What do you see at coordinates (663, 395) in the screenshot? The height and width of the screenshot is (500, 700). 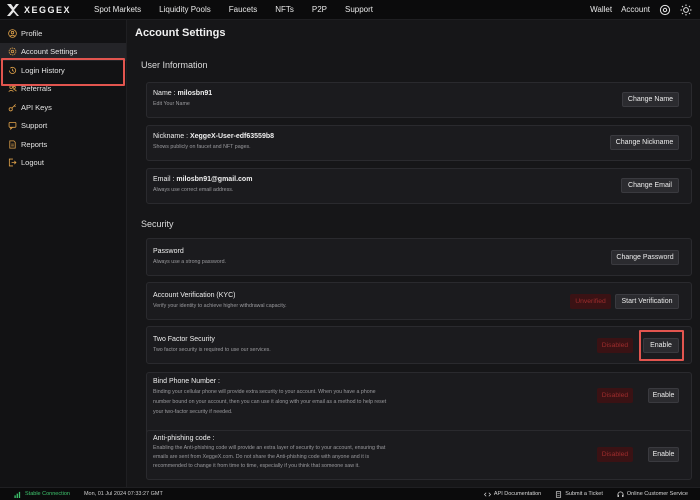 I see `enable-phone-button: Enable` at bounding box center [663, 395].